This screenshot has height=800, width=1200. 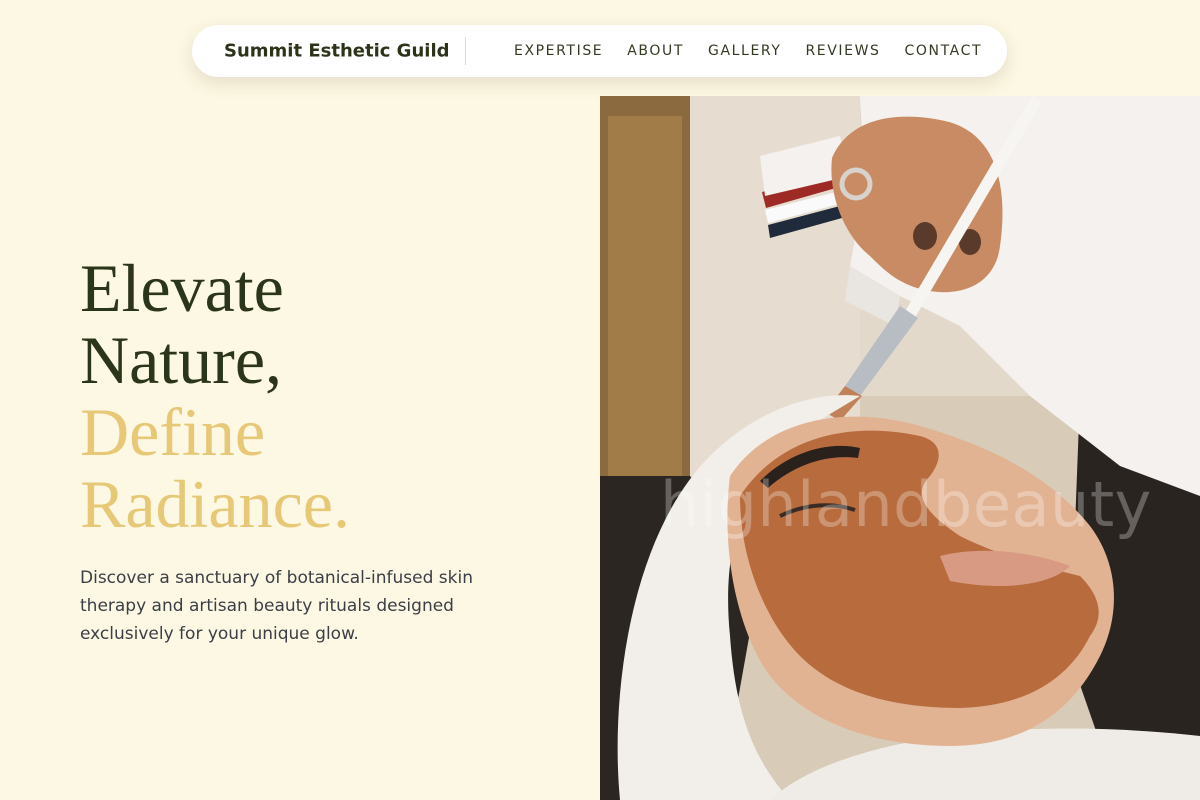 I want to click on nav-links: EXPERTISE ABOUT GALLERY REVIEWS CONTACT, so click(x=748, y=51).